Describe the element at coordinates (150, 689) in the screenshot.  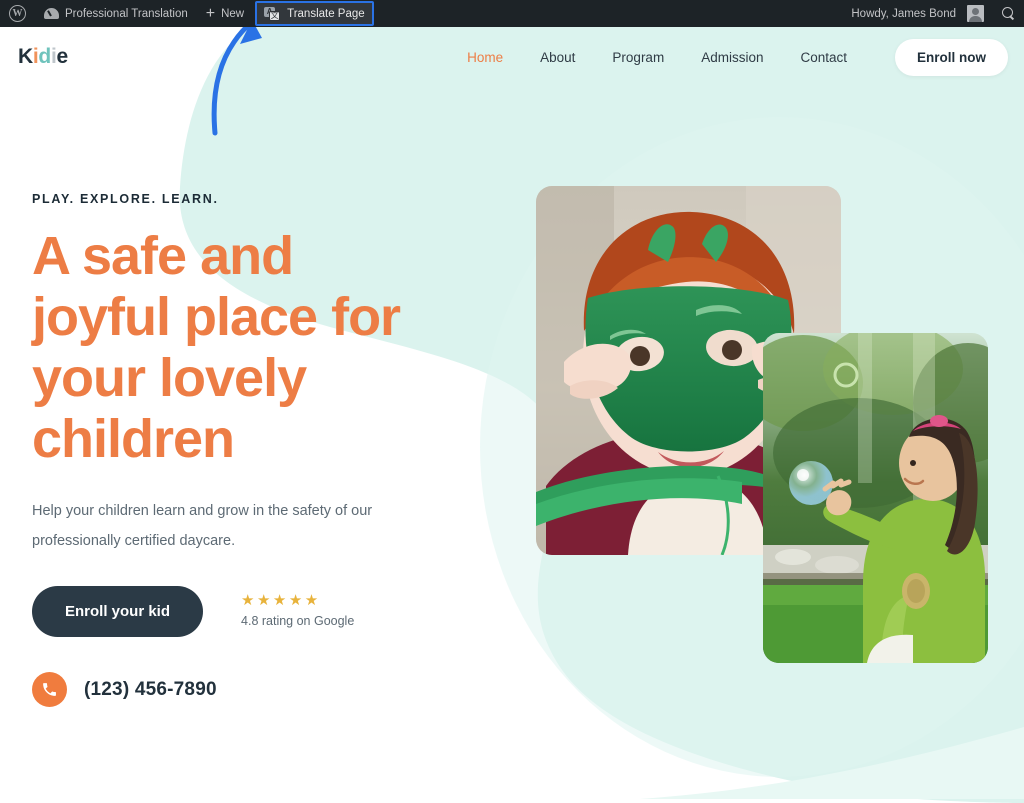
I see `phone-number: (123) 456-7890` at that location.